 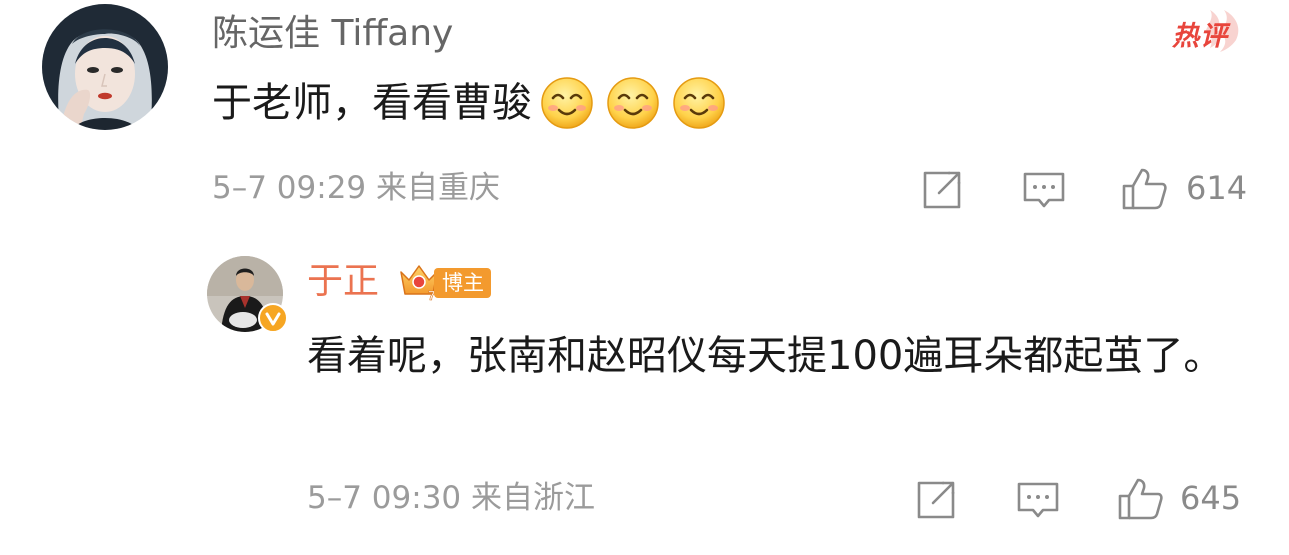 I want to click on emoji-group, so click(x=639, y=103).